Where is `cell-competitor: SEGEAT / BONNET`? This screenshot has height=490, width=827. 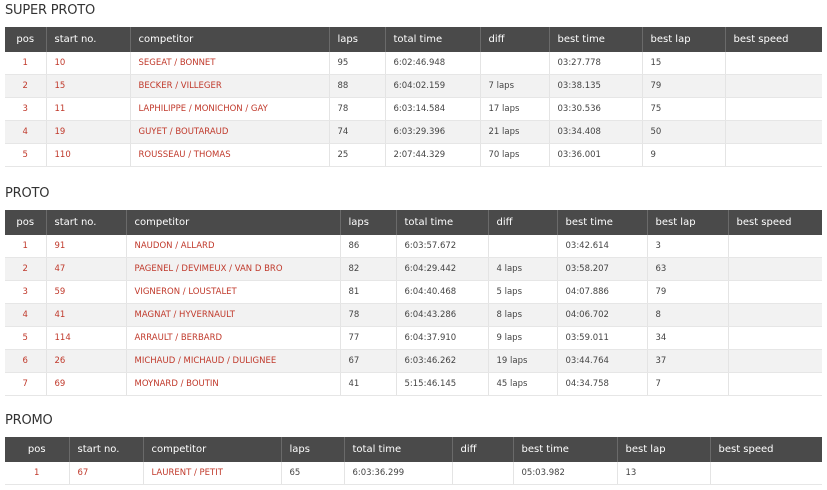 cell-competitor: SEGEAT / BONNET is located at coordinates (230, 63).